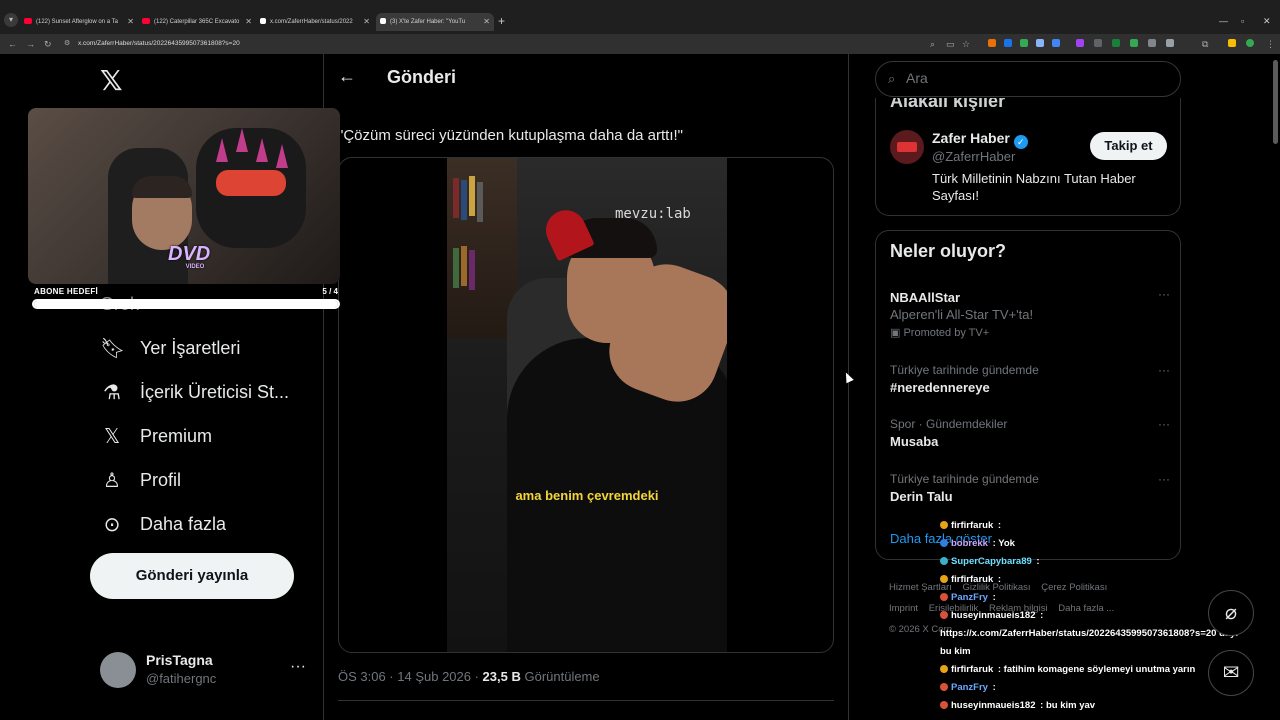  I want to click on youtube-icon, so click(28, 21).